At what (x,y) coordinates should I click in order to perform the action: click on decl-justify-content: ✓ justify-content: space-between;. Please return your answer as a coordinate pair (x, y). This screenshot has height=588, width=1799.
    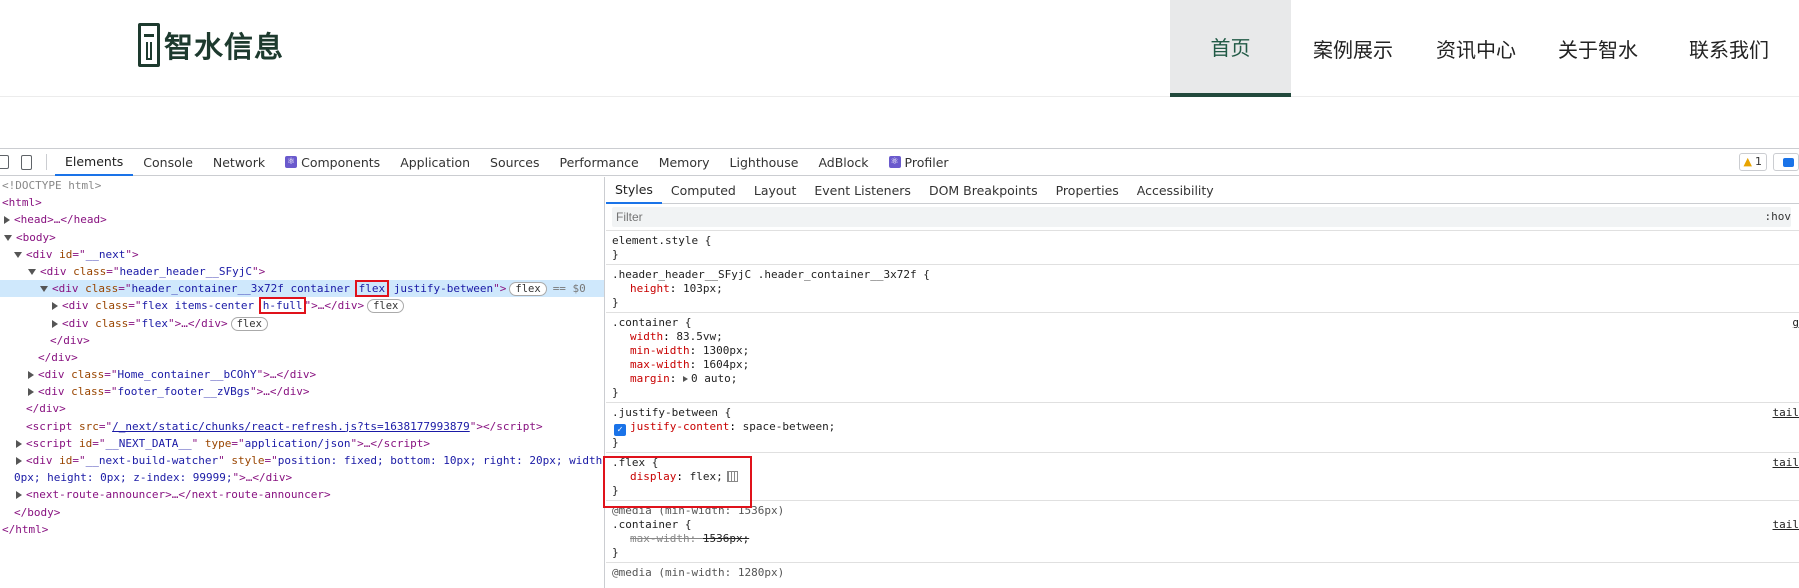
    Looking at the image, I should click on (1202, 428).